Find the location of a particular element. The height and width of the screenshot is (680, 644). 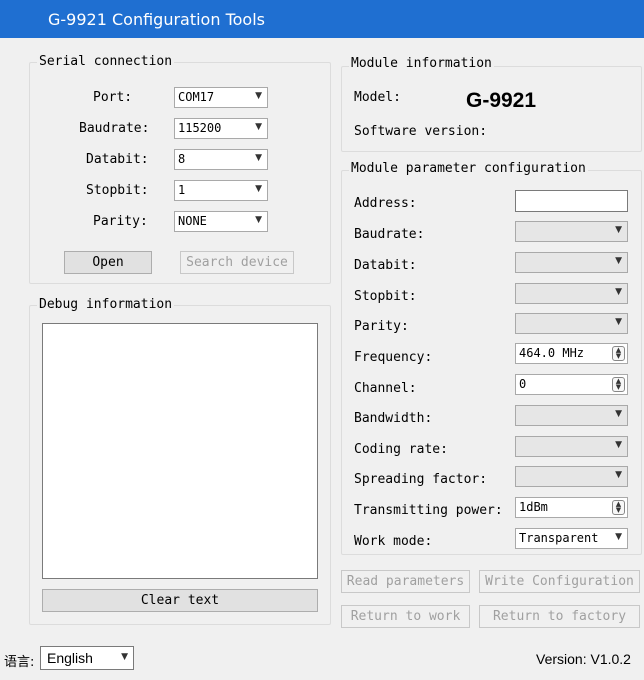

spreading-factor-label: Spreading factor: is located at coordinates (421, 479).